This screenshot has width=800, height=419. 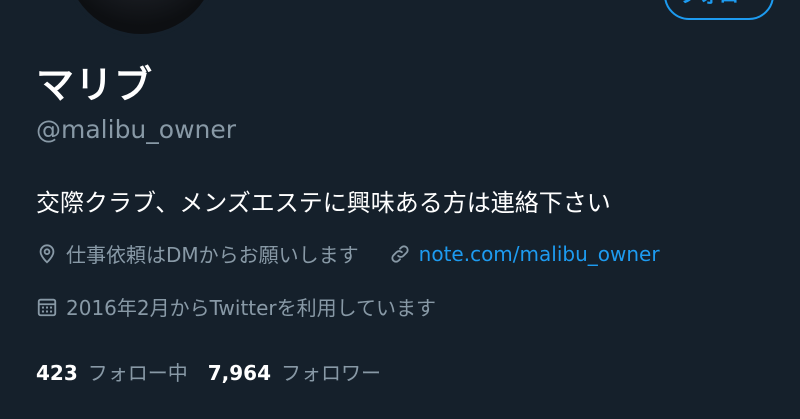 I want to click on user-handle: @malibu_owner, so click(x=136, y=129).